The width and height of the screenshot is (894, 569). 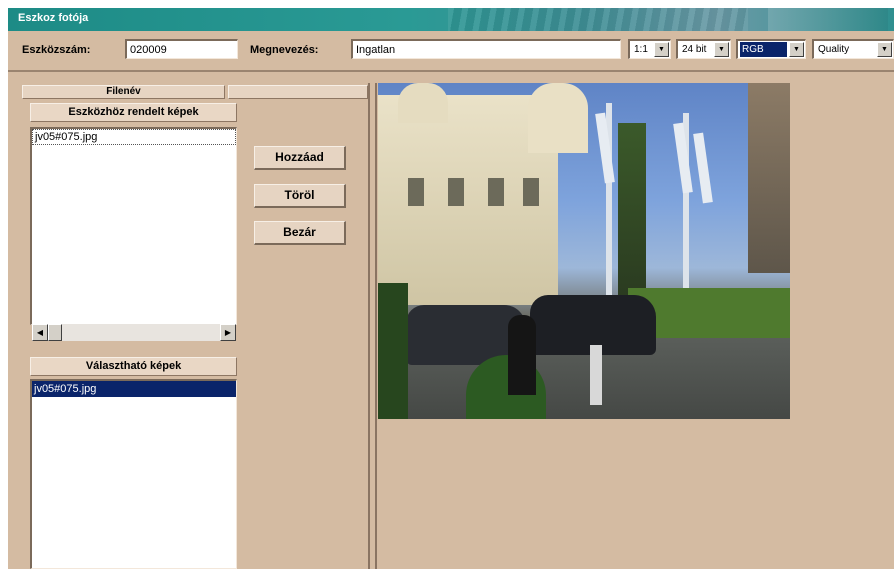 I want to click on tab-filename: Filenév, so click(x=123, y=92).